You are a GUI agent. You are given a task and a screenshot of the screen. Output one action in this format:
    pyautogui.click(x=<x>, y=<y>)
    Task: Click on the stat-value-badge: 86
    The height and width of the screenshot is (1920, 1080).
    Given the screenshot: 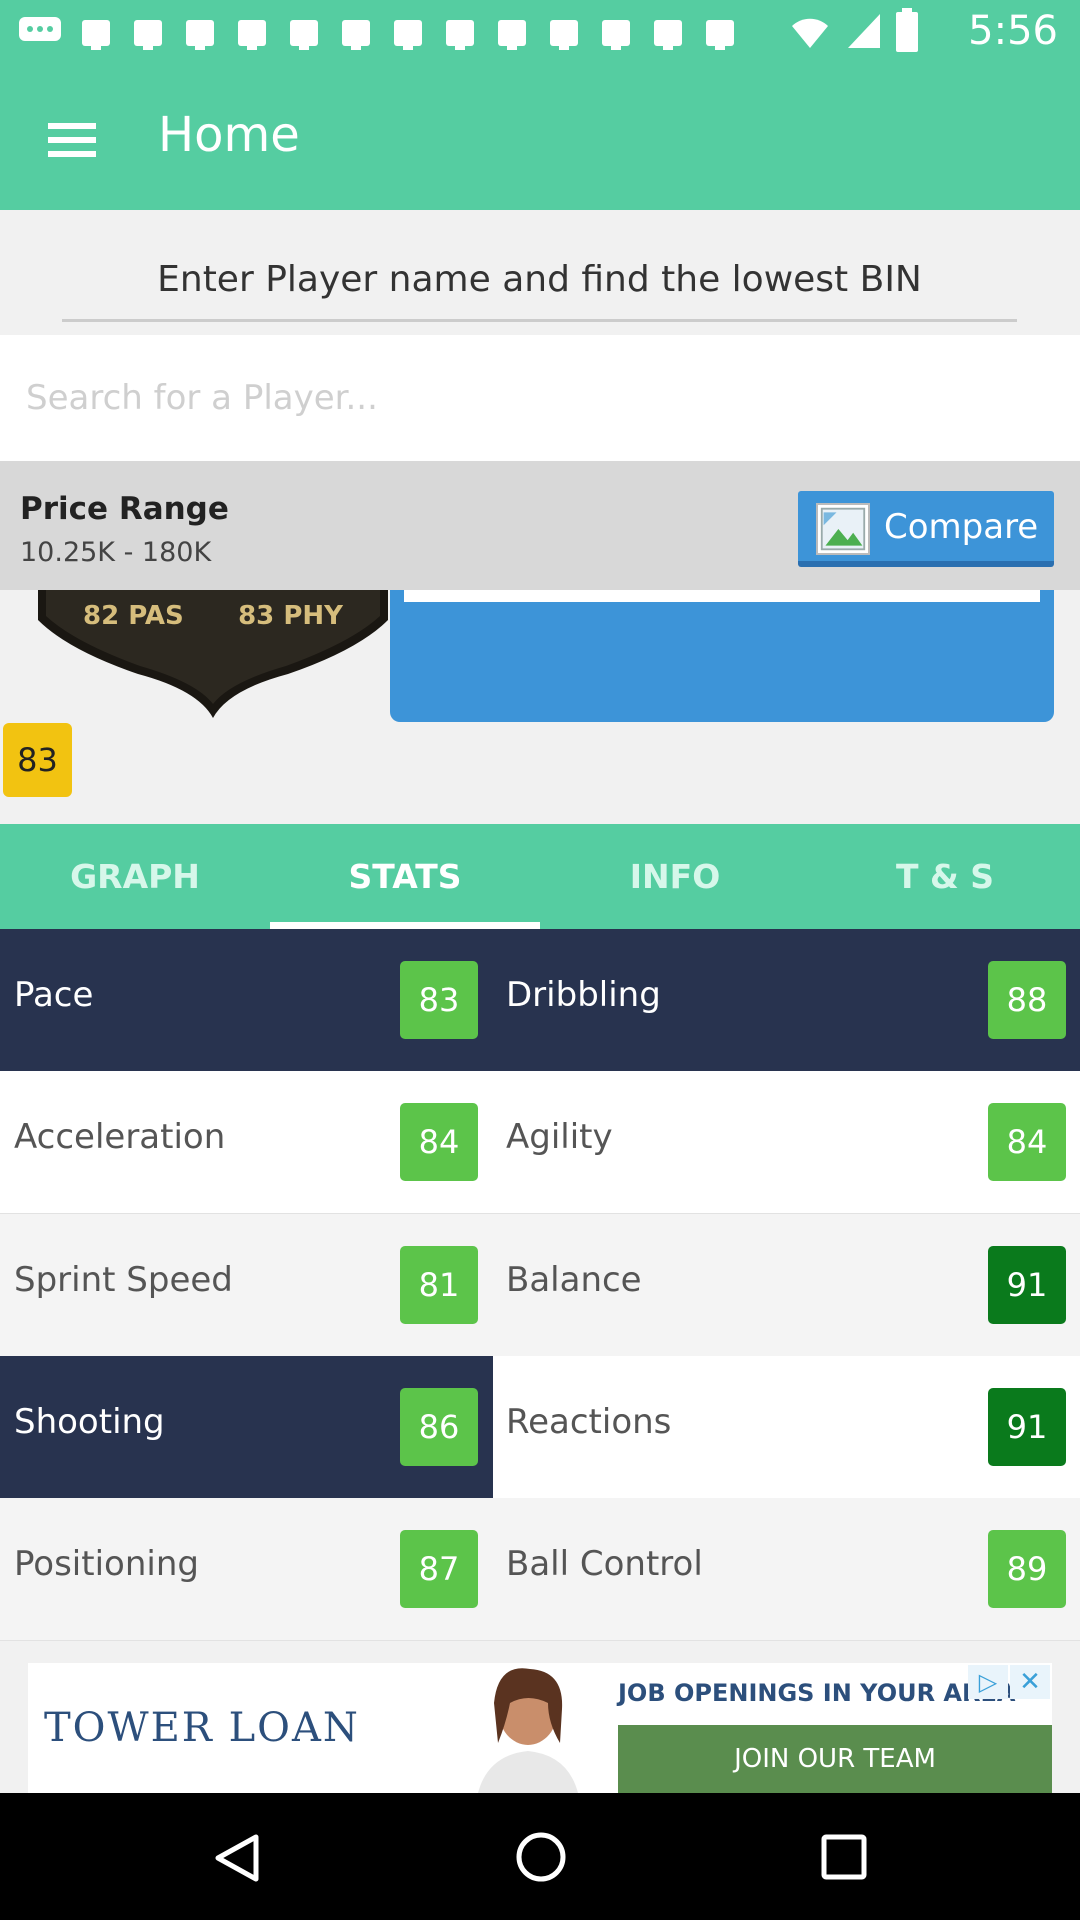 What is the action you would take?
    pyautogui.click(x=439, y=1427)
    